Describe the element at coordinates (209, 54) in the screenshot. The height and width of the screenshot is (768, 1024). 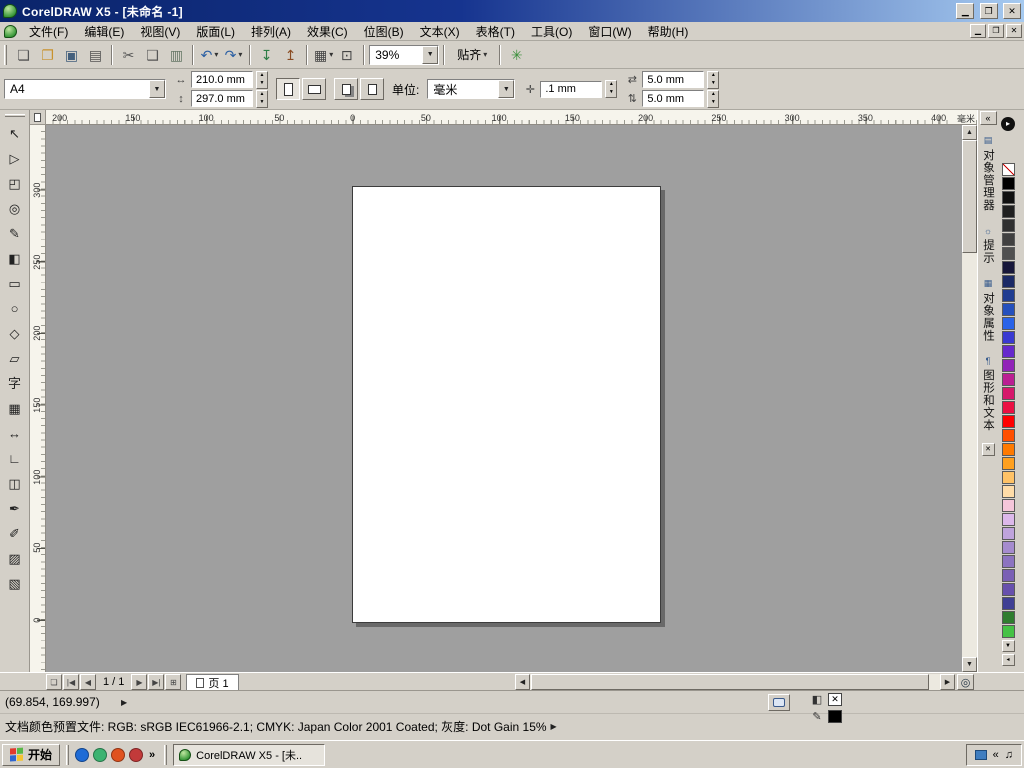
I see `undo-button: ↶ ▾` at that location.